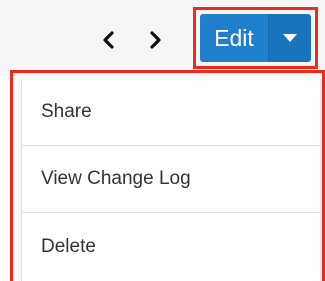  I want to click on previous-record-button, so click(109, 40).